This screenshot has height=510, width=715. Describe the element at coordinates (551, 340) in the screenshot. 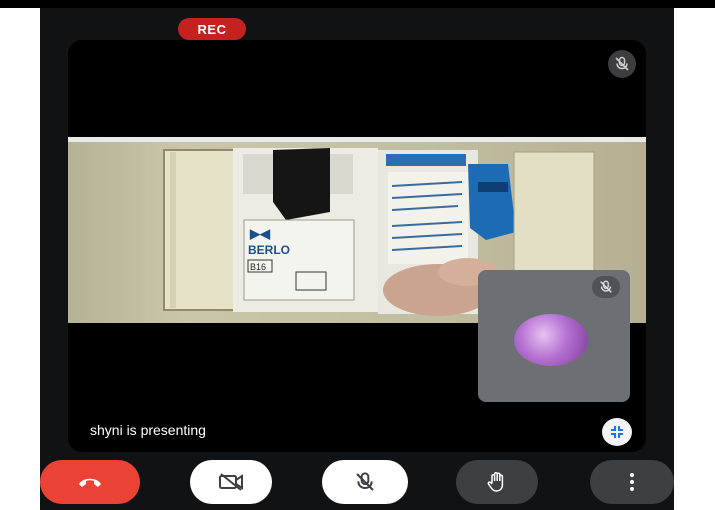

I see `self-avatar` at that location.